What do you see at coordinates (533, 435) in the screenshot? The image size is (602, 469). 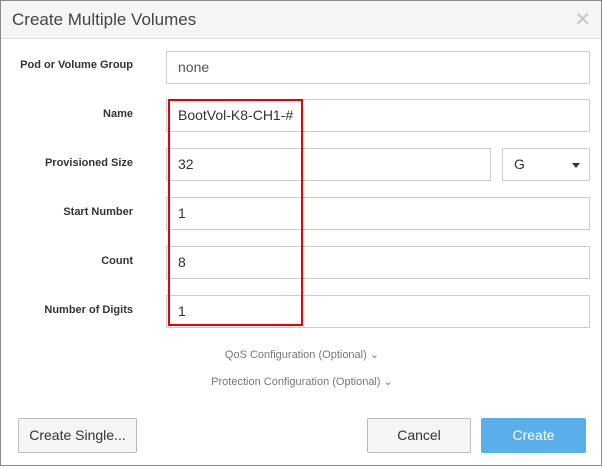 I see `create-button: Create` at bounding box center [533, 435].